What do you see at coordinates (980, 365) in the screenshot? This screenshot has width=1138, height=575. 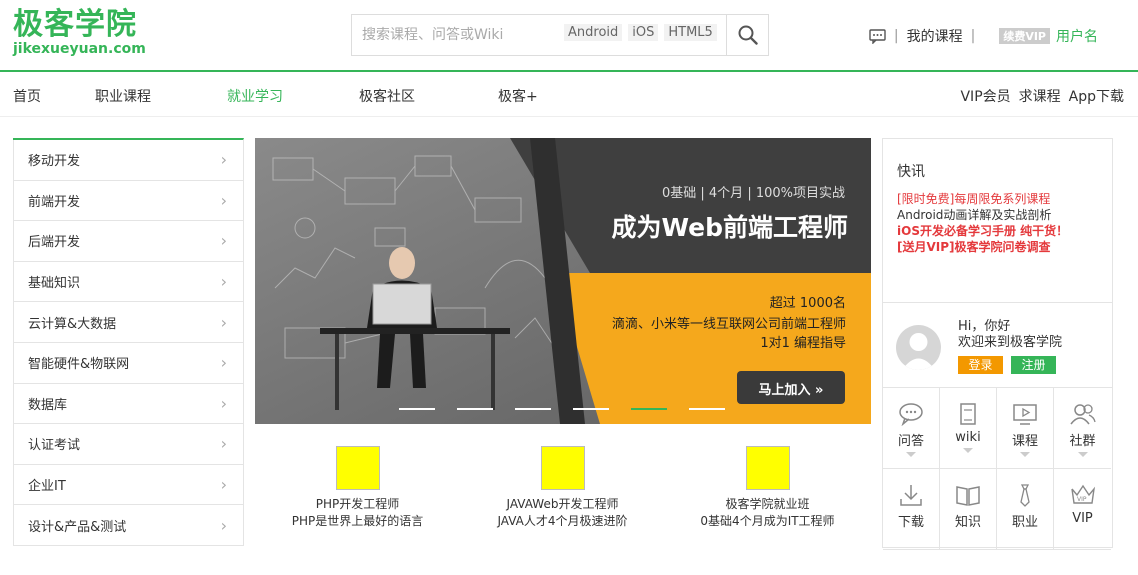 I see `login-button: 登录` at bounding box center [980, 365].